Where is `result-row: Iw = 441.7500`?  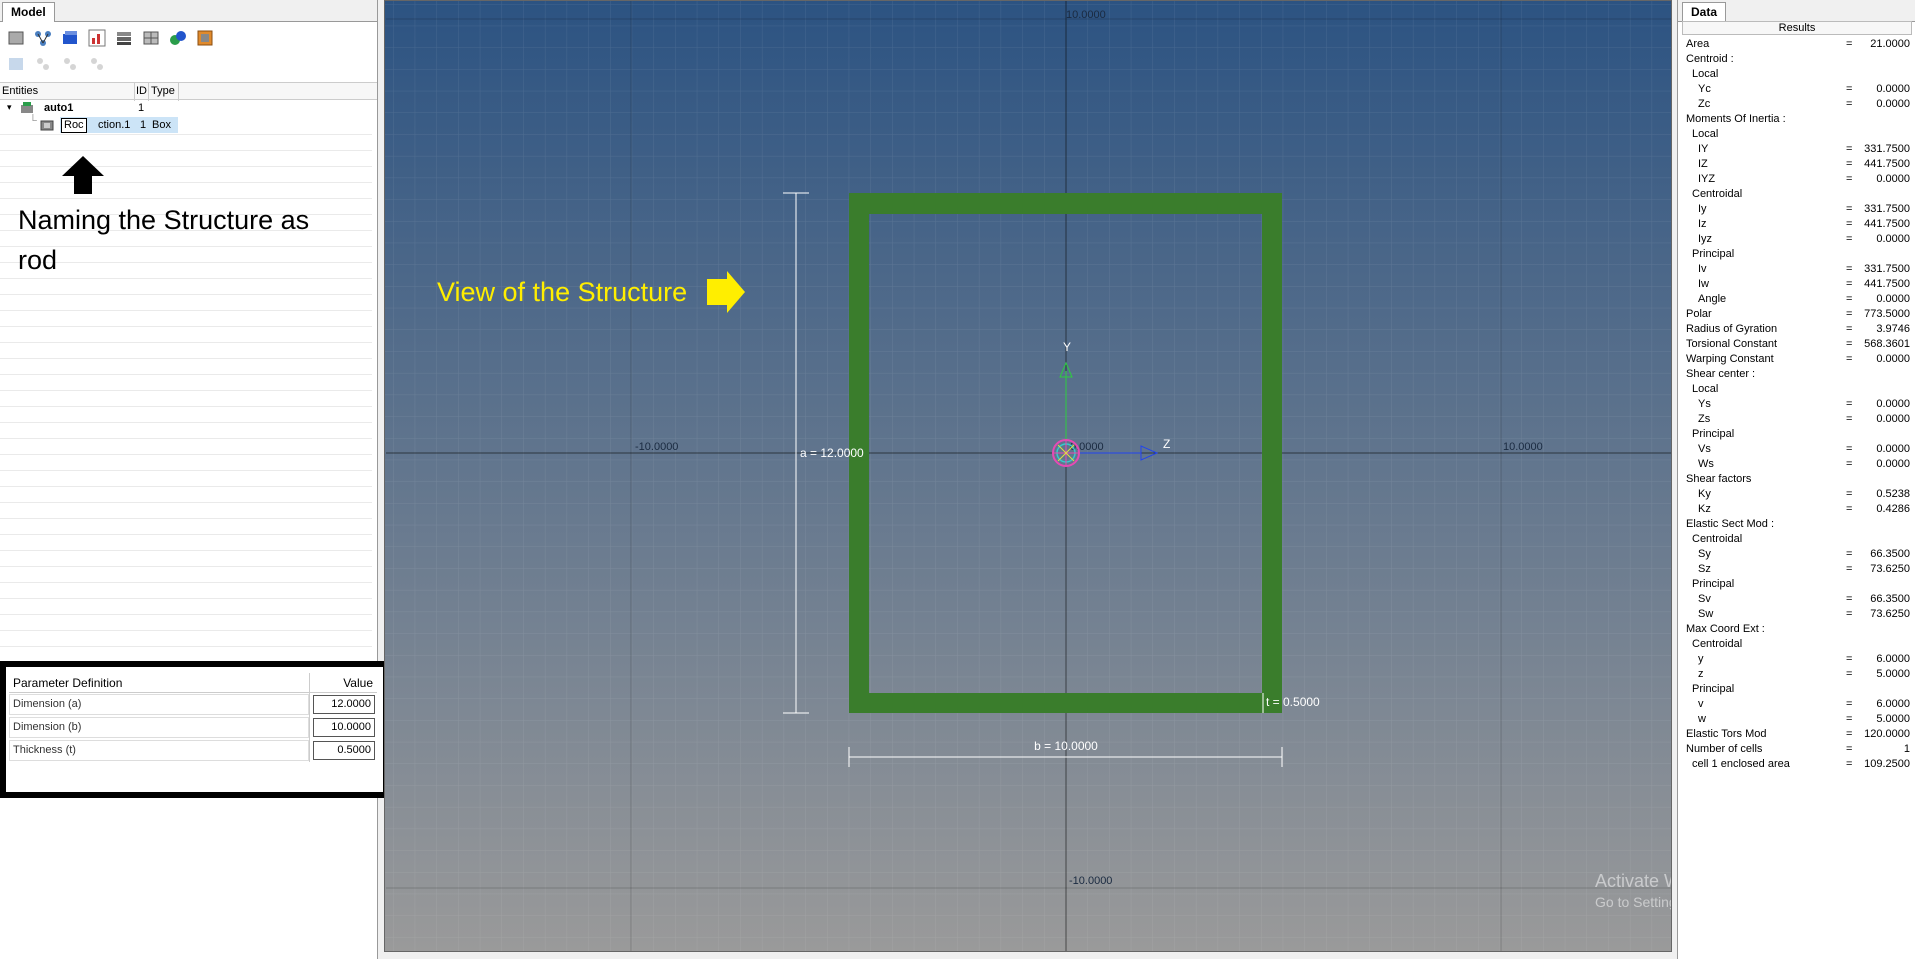 result-row: Iw = 441.7500 is located at coordinates (1798, 284).